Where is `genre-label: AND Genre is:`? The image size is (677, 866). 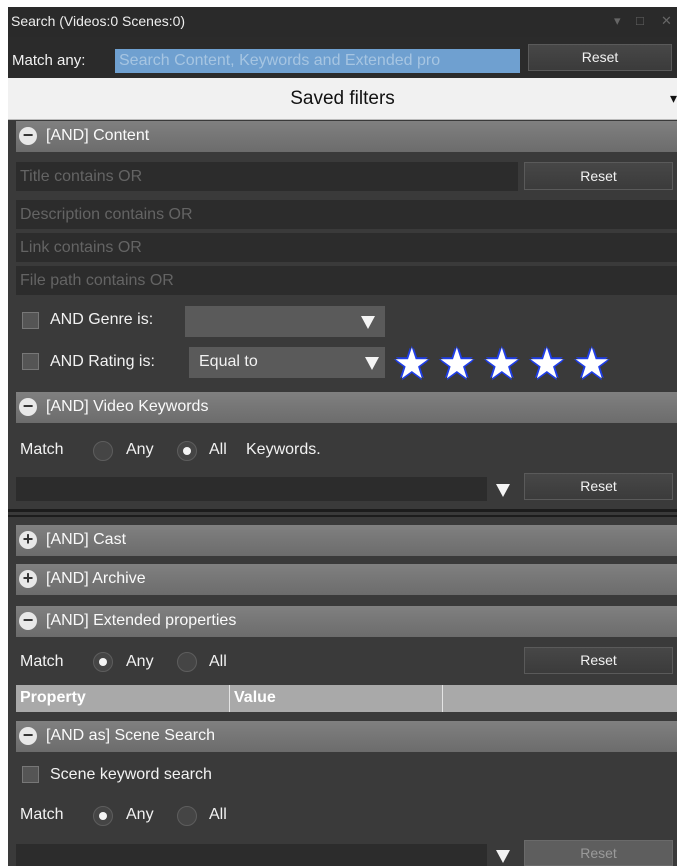
genre-label: AND Genre is: is located at coordinates (102, 319).